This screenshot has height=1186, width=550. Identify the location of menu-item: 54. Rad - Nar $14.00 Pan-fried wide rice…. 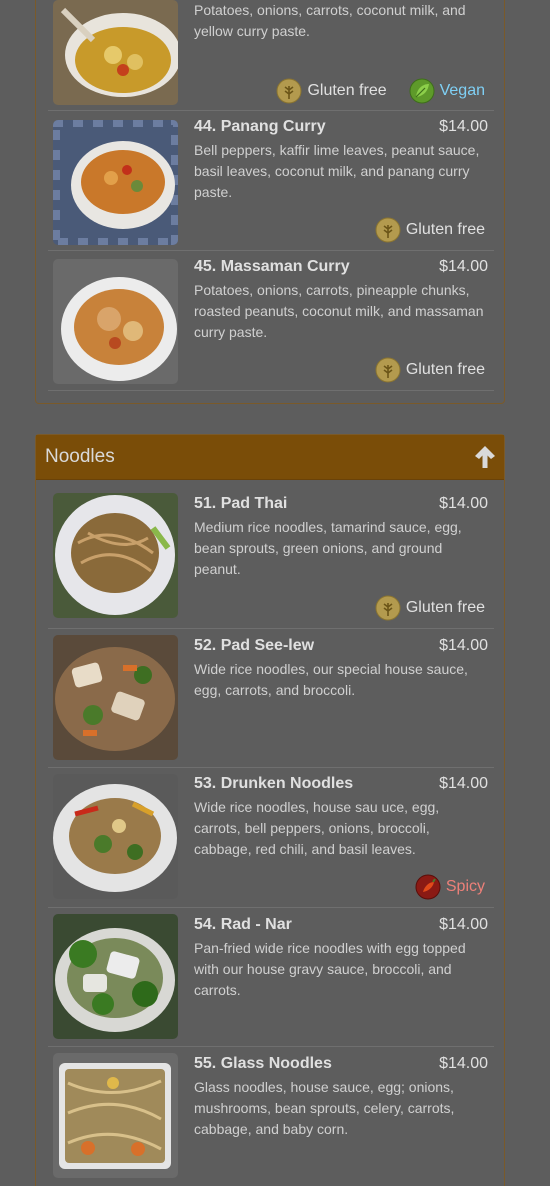
(271, 977).